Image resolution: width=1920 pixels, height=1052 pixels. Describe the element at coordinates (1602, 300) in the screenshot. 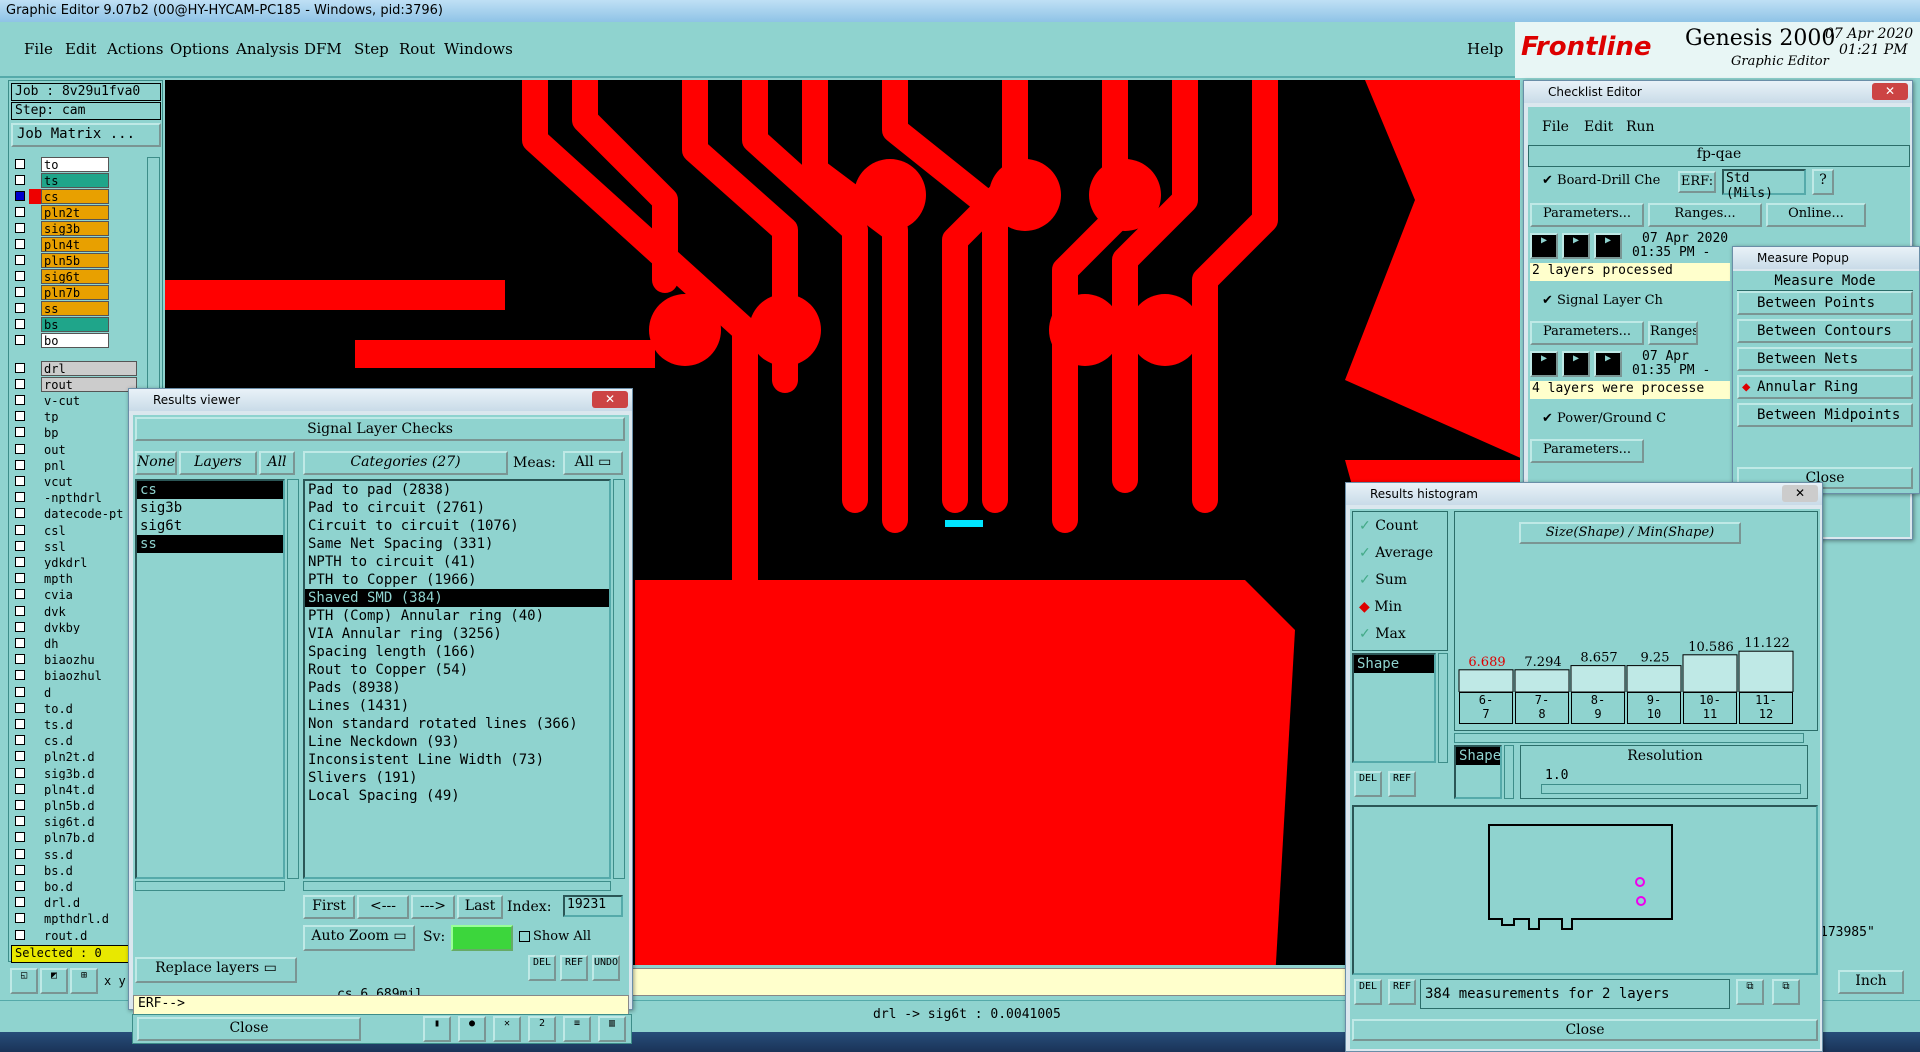

I see `check2-row: ✔ Signal Layer Ch` at that location.